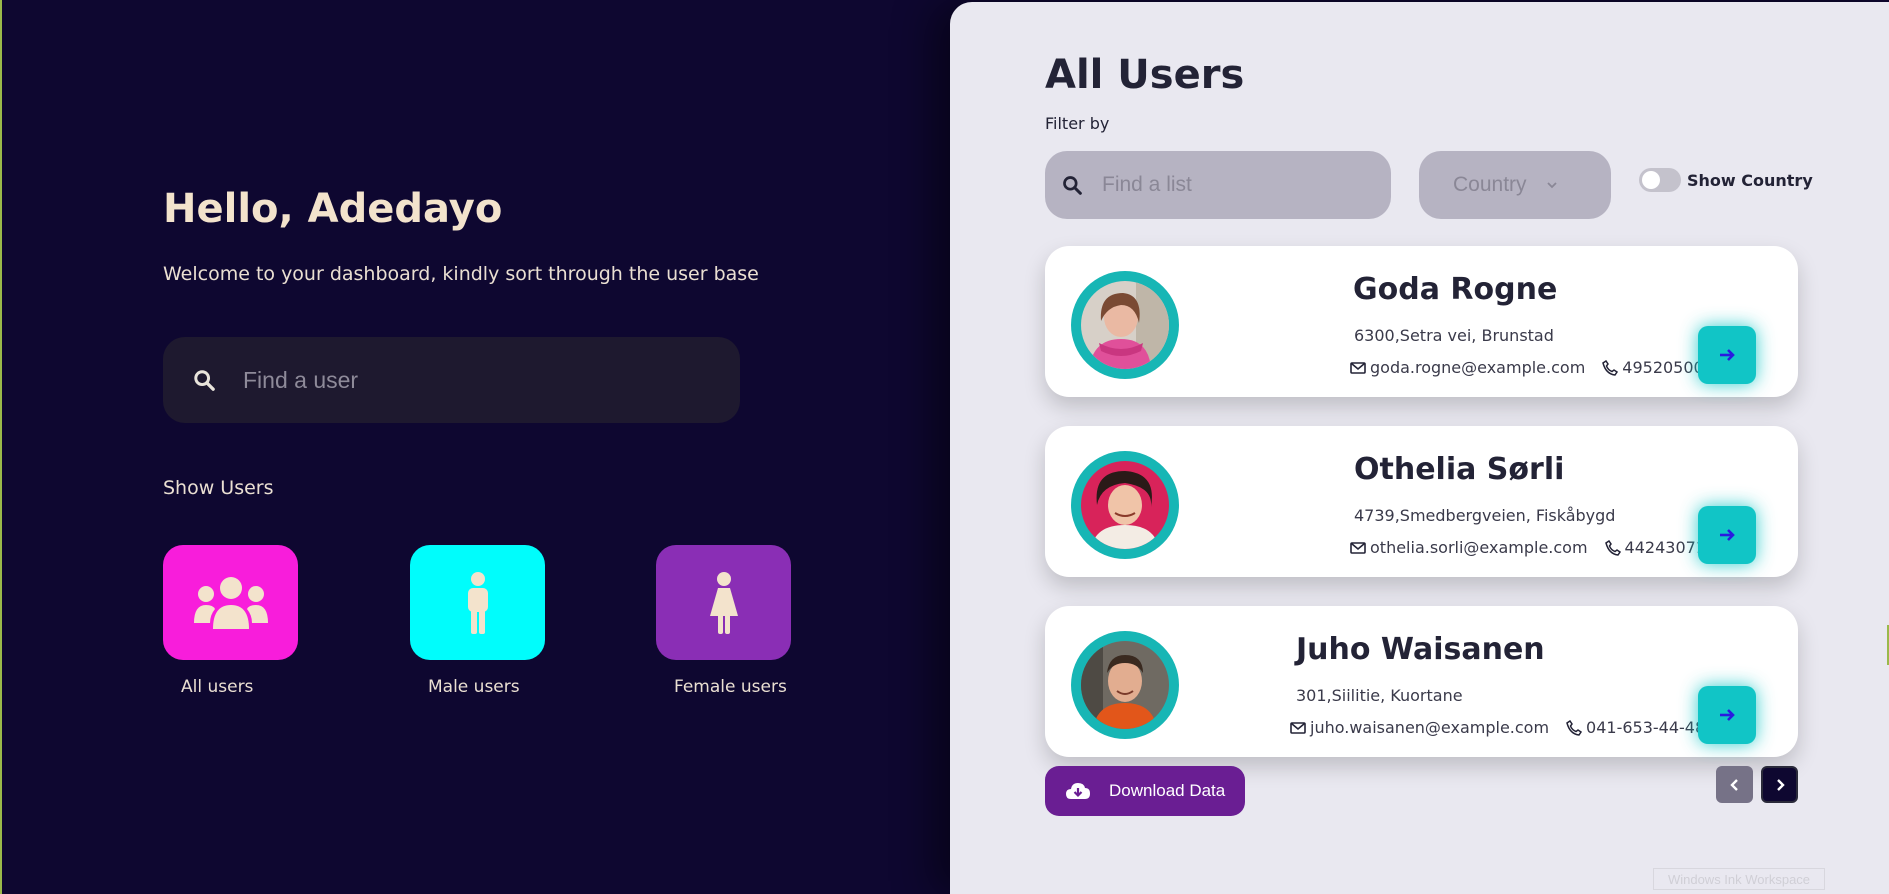 Image resolution: width=1889 pixels, height=894 pixels. I want to click on user-contact: goda.rogne@example.com 49520500, so click(1527, 367).